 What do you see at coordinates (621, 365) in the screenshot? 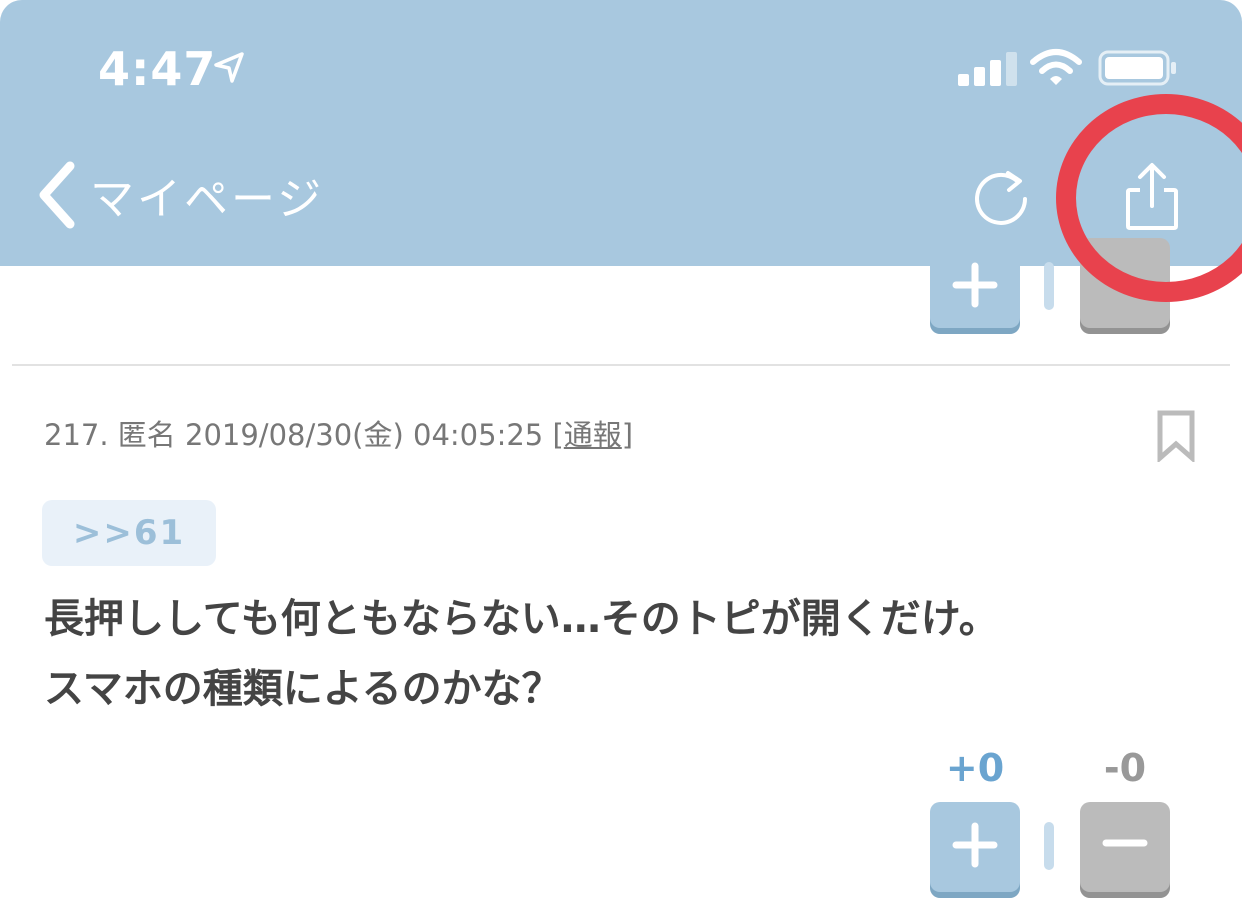
I see `post-divider` at bounding box center [621, 365].